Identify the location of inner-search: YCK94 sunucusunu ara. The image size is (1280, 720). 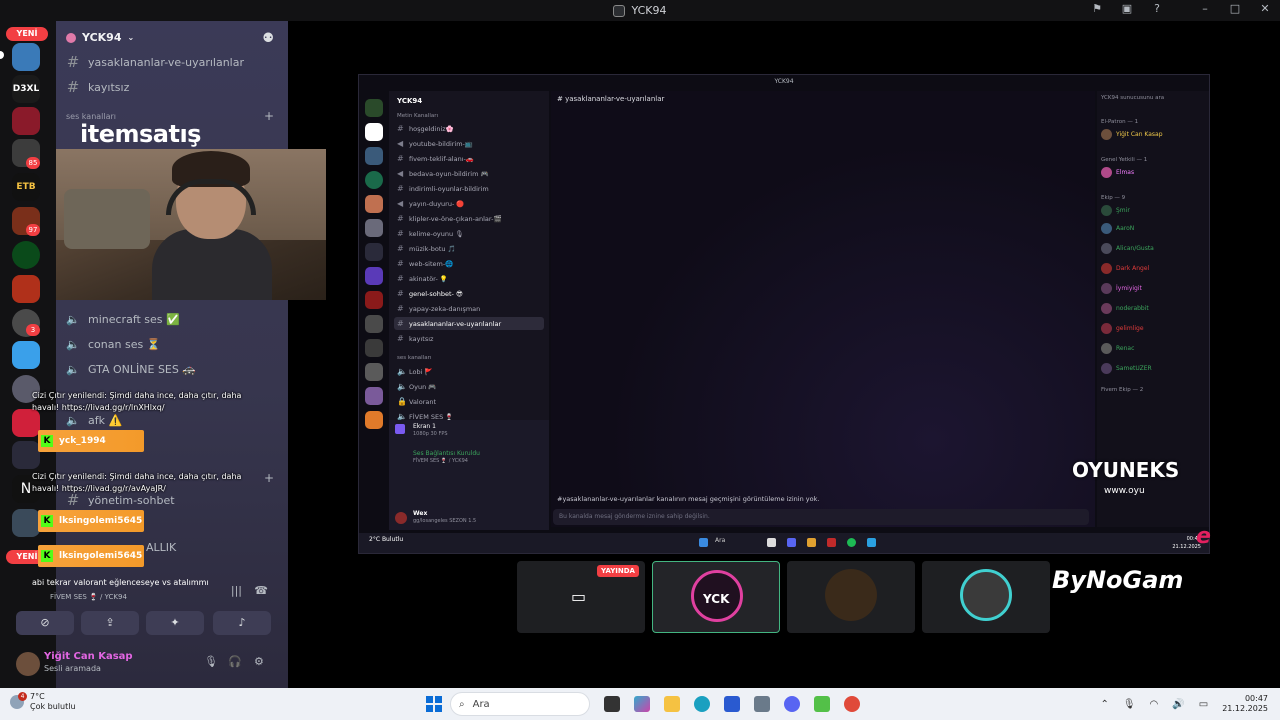
(1132, 98).